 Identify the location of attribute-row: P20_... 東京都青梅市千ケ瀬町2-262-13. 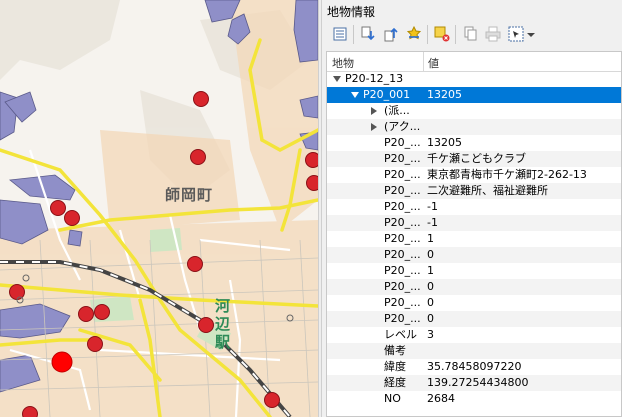
(474, 175).